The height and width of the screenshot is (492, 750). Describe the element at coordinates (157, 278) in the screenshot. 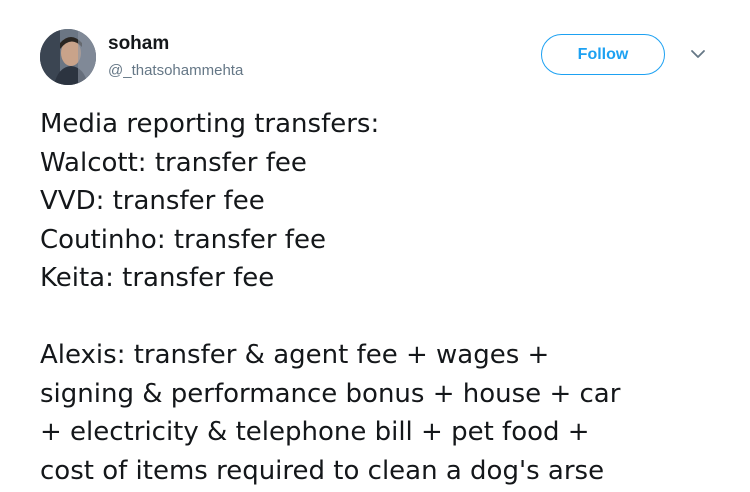

I see `tweet-line: Keita: transfer fee` at that location.